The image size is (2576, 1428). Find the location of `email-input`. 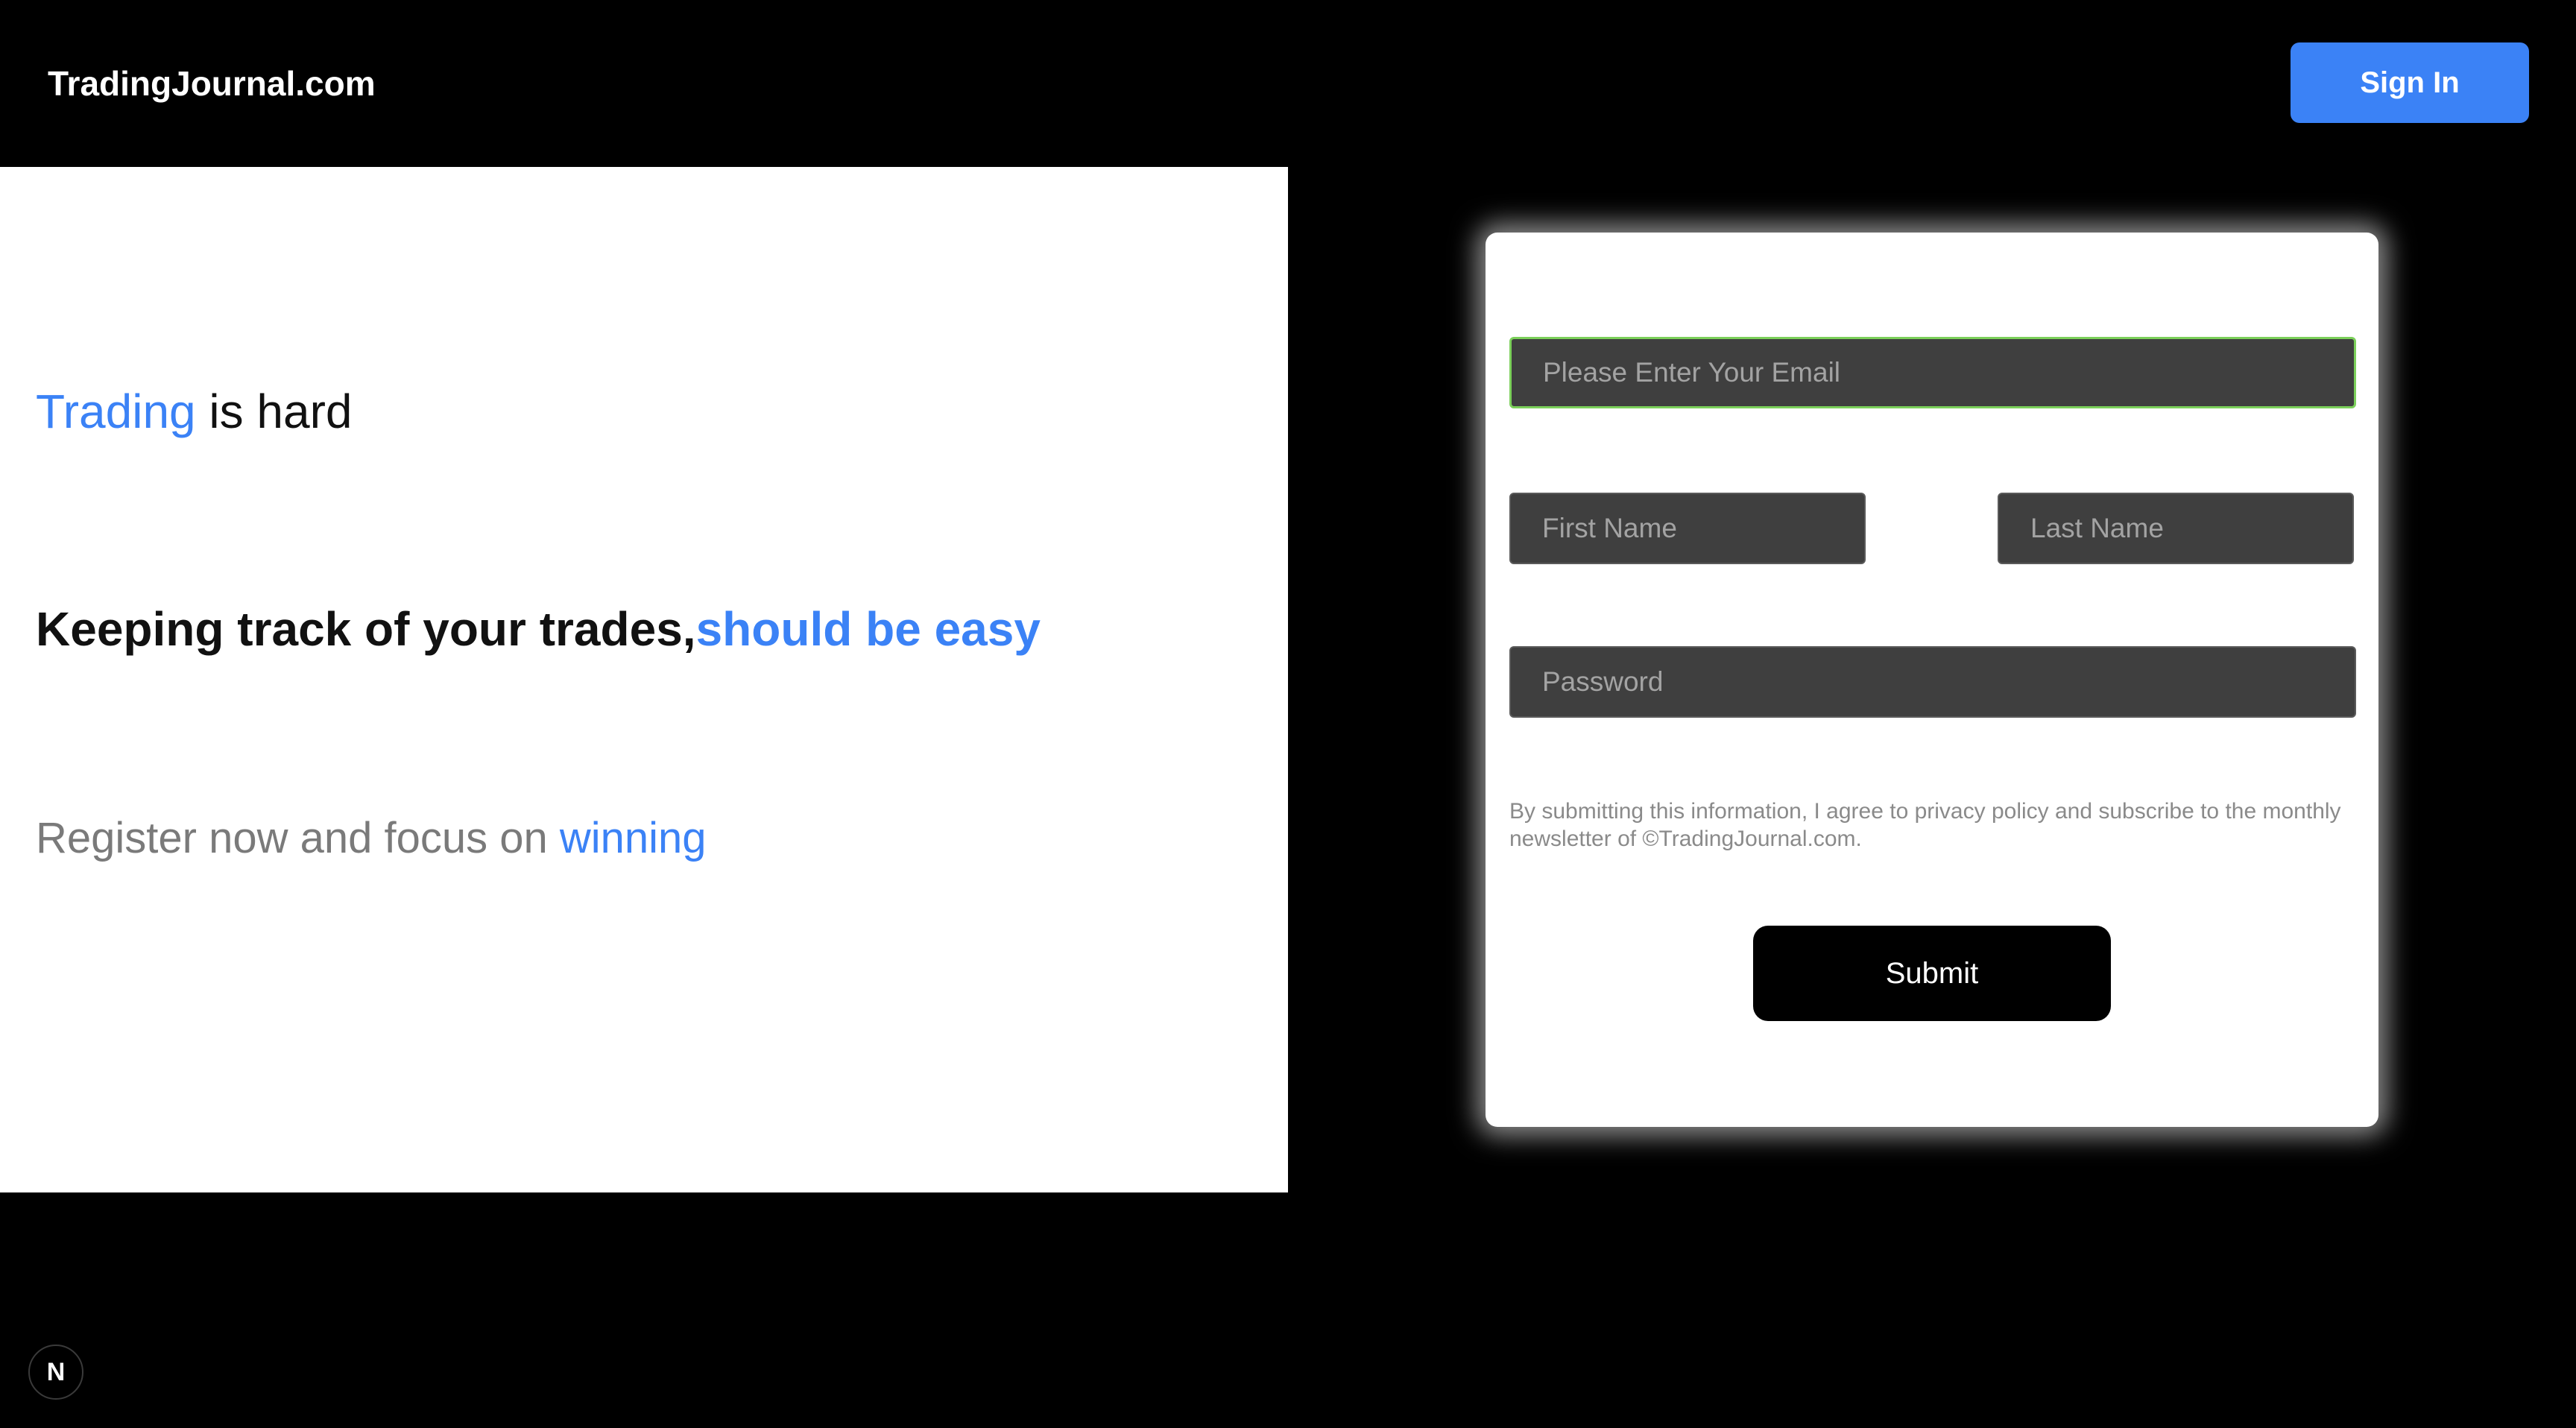

email-input is located at coordinates (1932, 372).